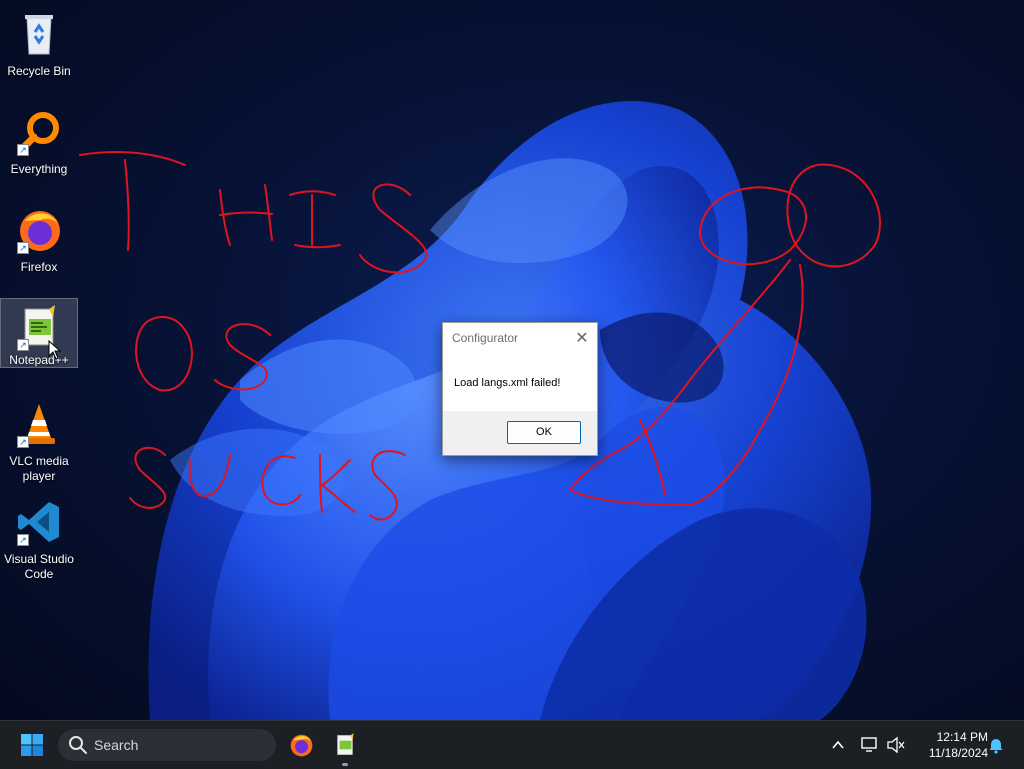 The width and height of the screenshot is (1024, 769). I want to click on desktop-icon-everything: ↗ Everything, so click(39, 143).